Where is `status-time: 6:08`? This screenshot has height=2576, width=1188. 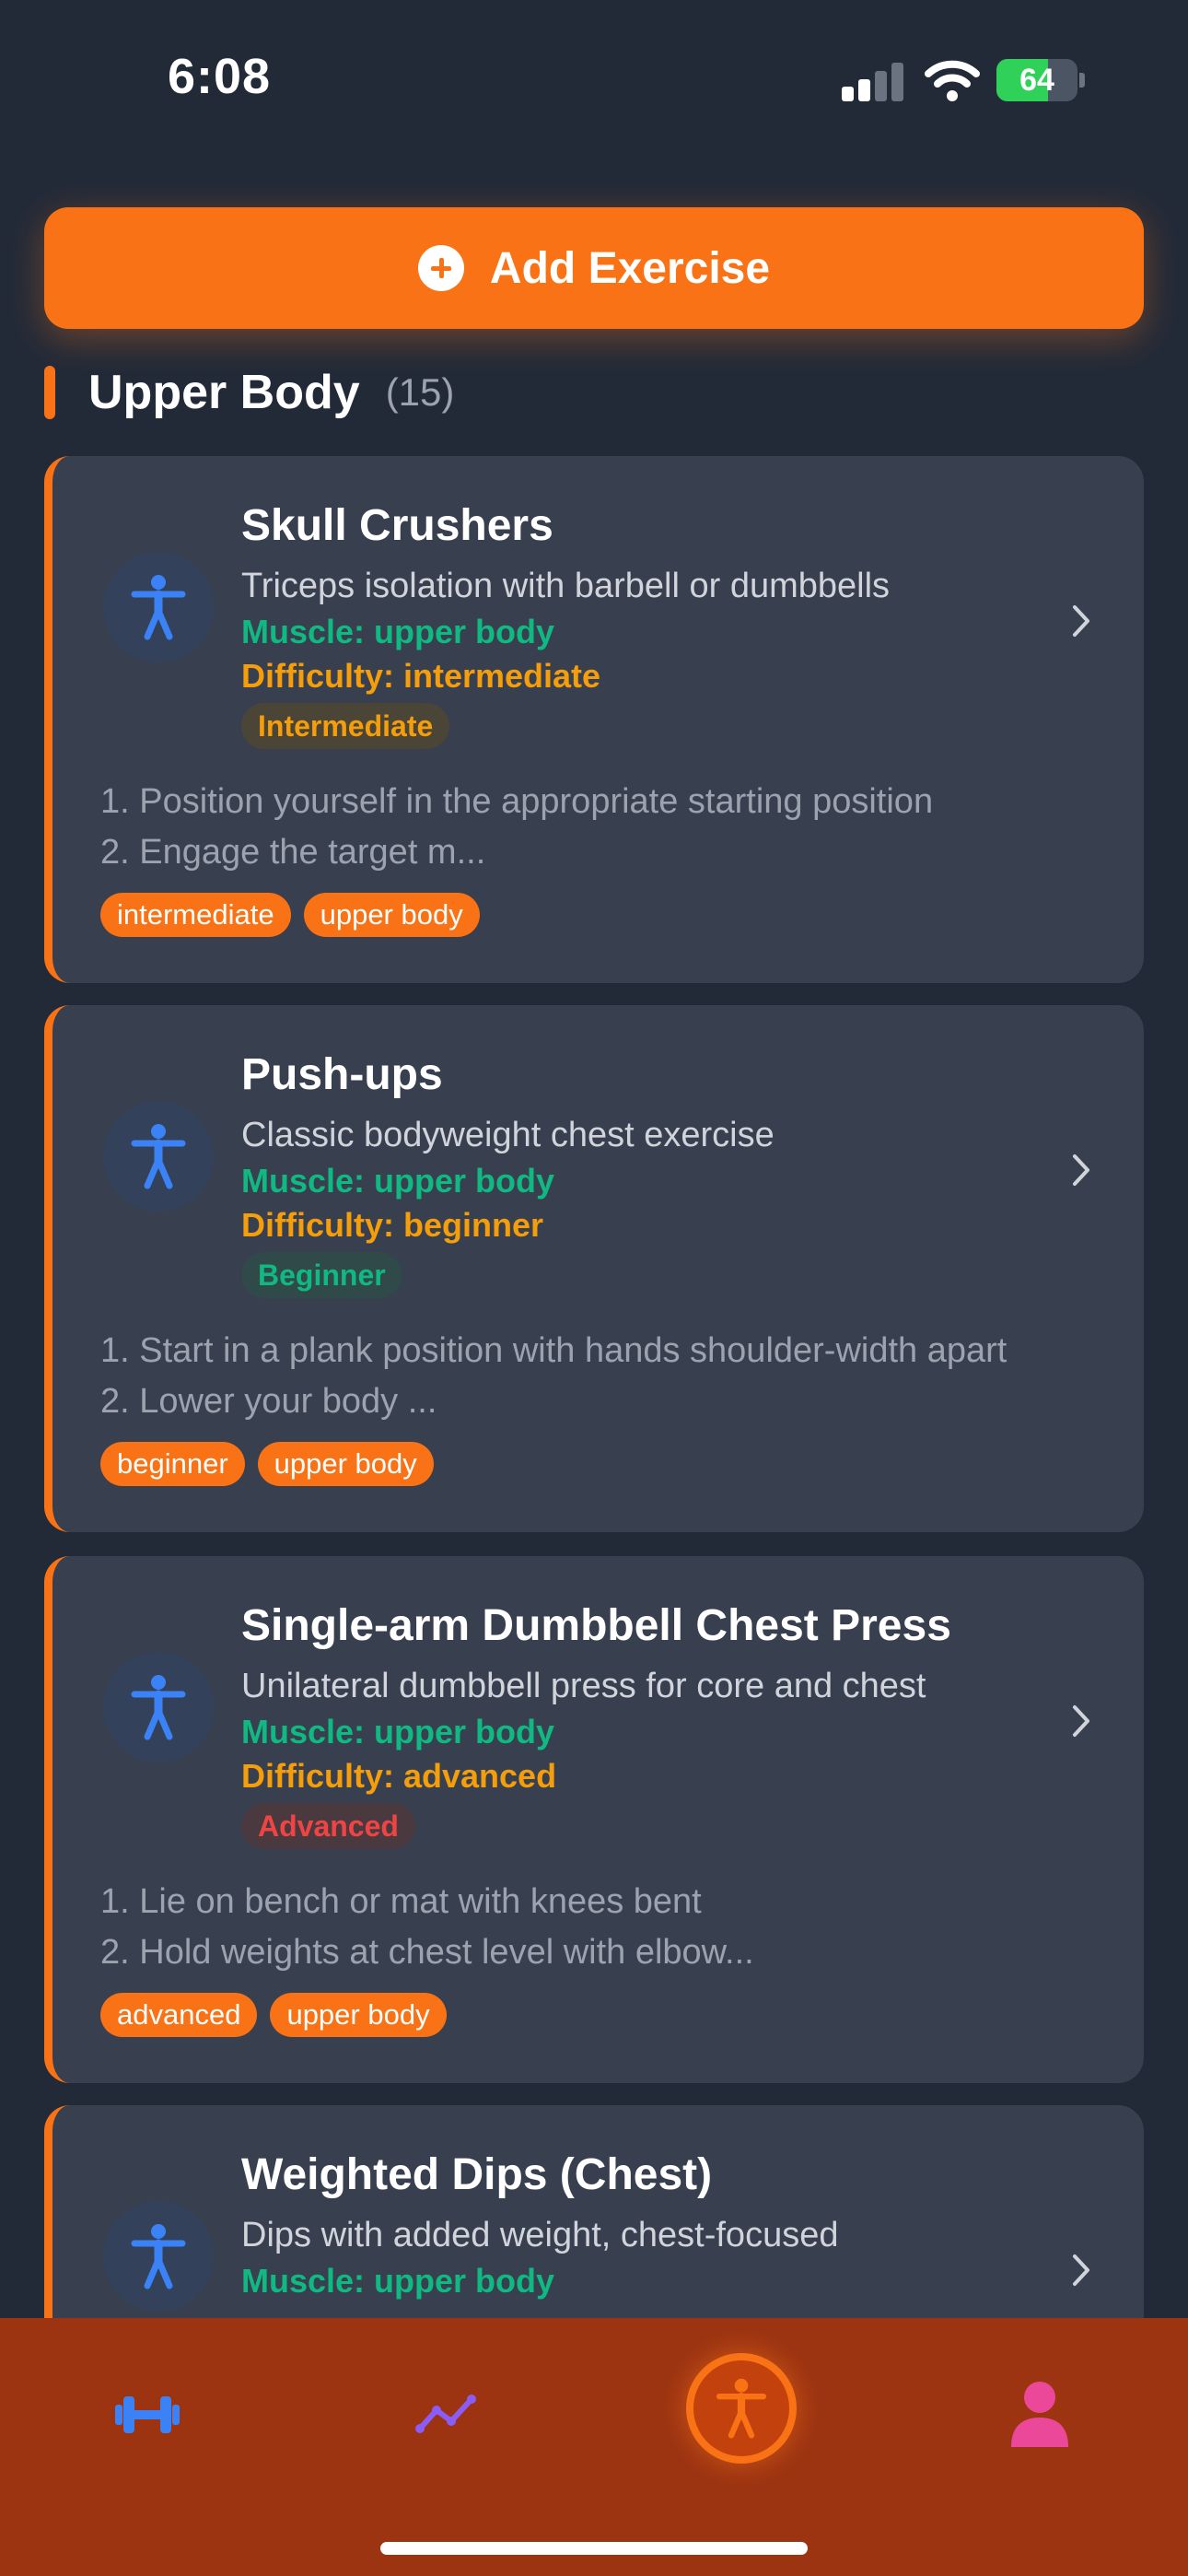
status-time: 6:08 is located at coordinates (220, 76).